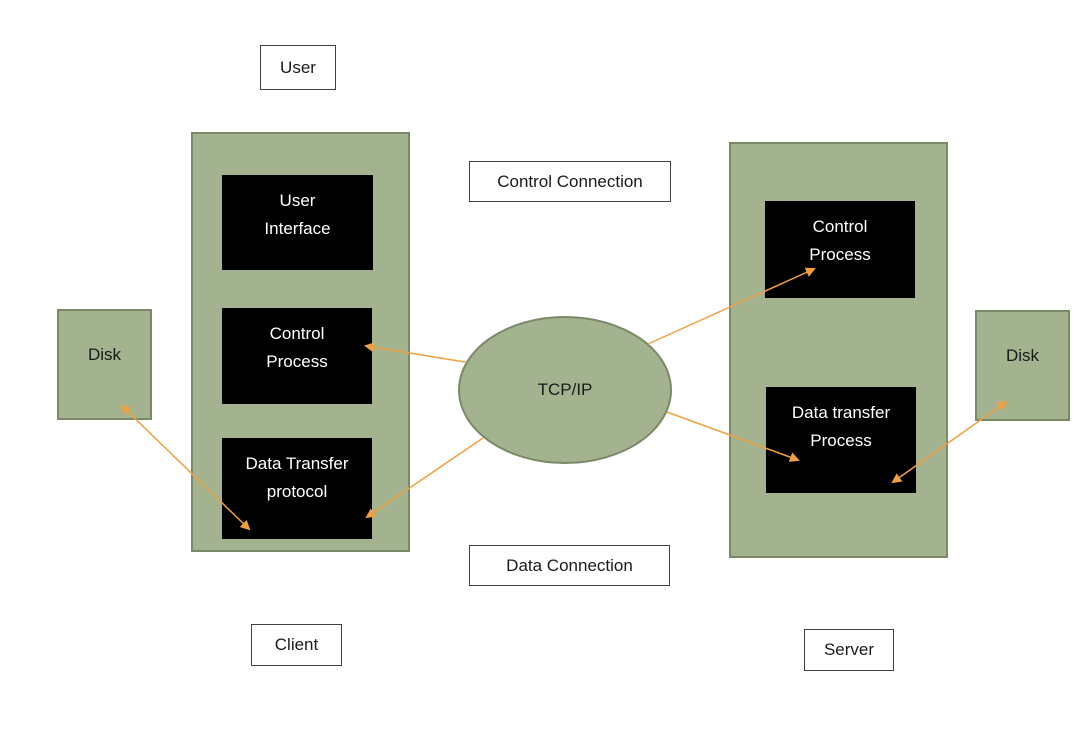 Image resolution: width=1076 pixels, height=733 pixels. Describe the element at coordinates (840, 226) in the screenshot. I see `server-control-process-line1: Control` at that location.